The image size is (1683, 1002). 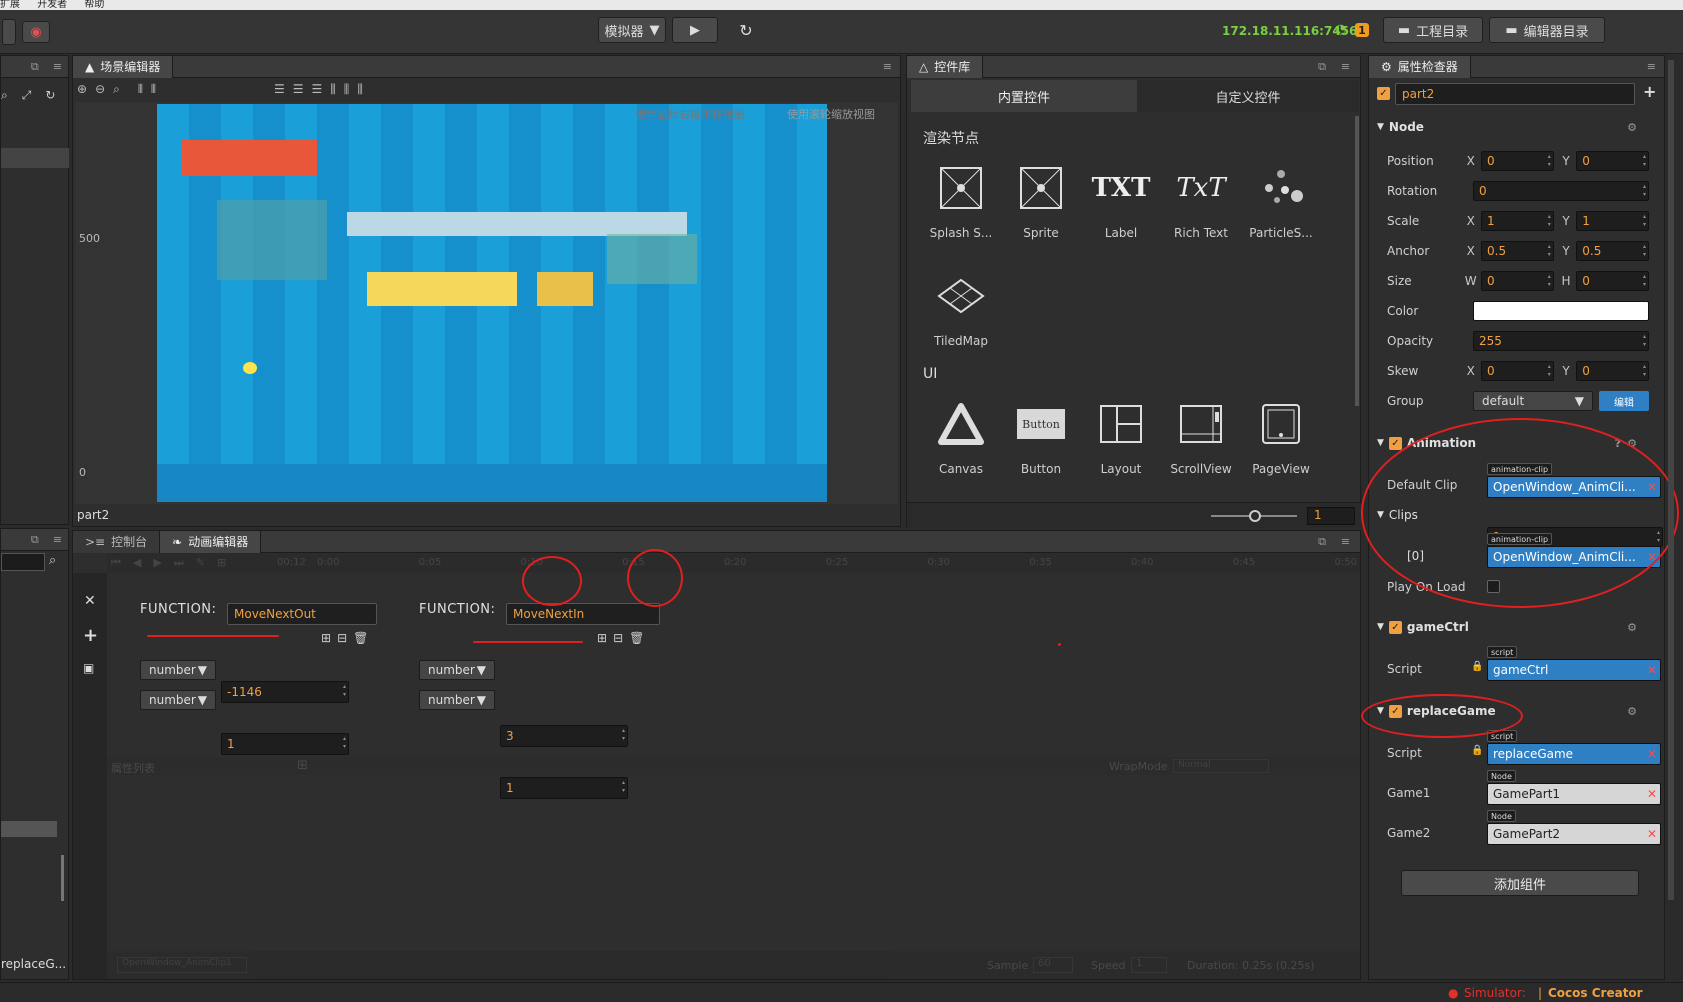 I want to click on add-component-button: 添加组件, so click(x=1520, y=883).